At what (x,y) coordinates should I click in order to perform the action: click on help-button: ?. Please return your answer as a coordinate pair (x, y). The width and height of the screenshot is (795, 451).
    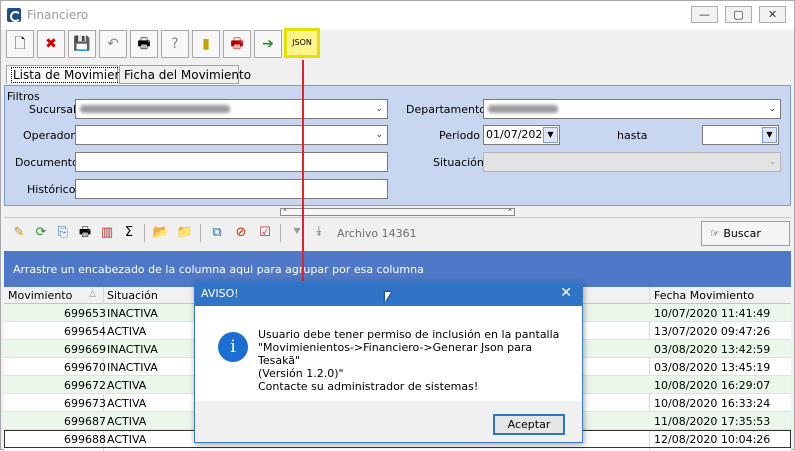
    Looking at the image, I should click on (175, 44).